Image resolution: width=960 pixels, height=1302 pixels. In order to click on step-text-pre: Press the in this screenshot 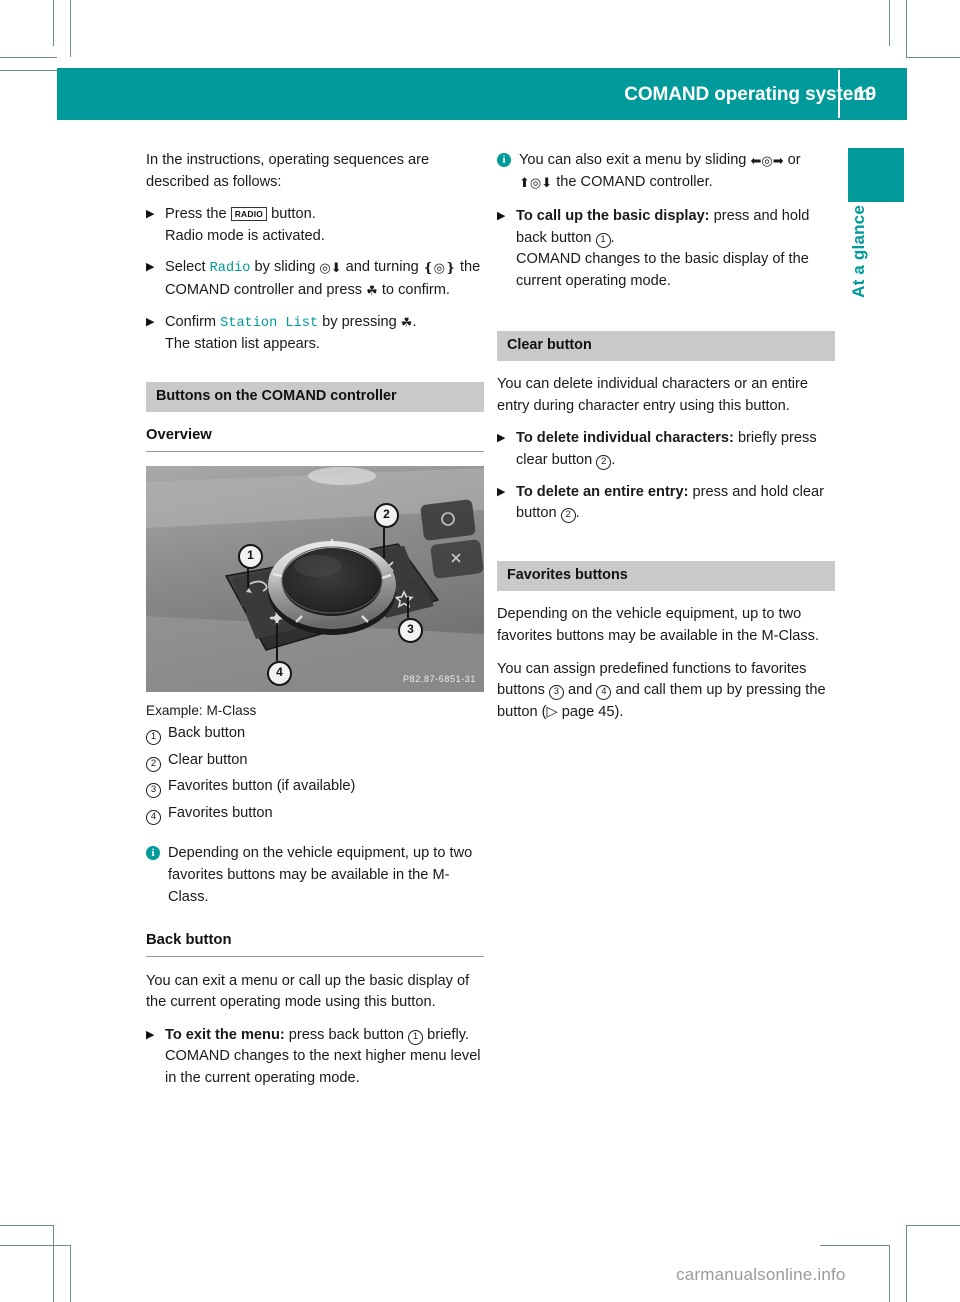, I will do `click(198, 214)`.